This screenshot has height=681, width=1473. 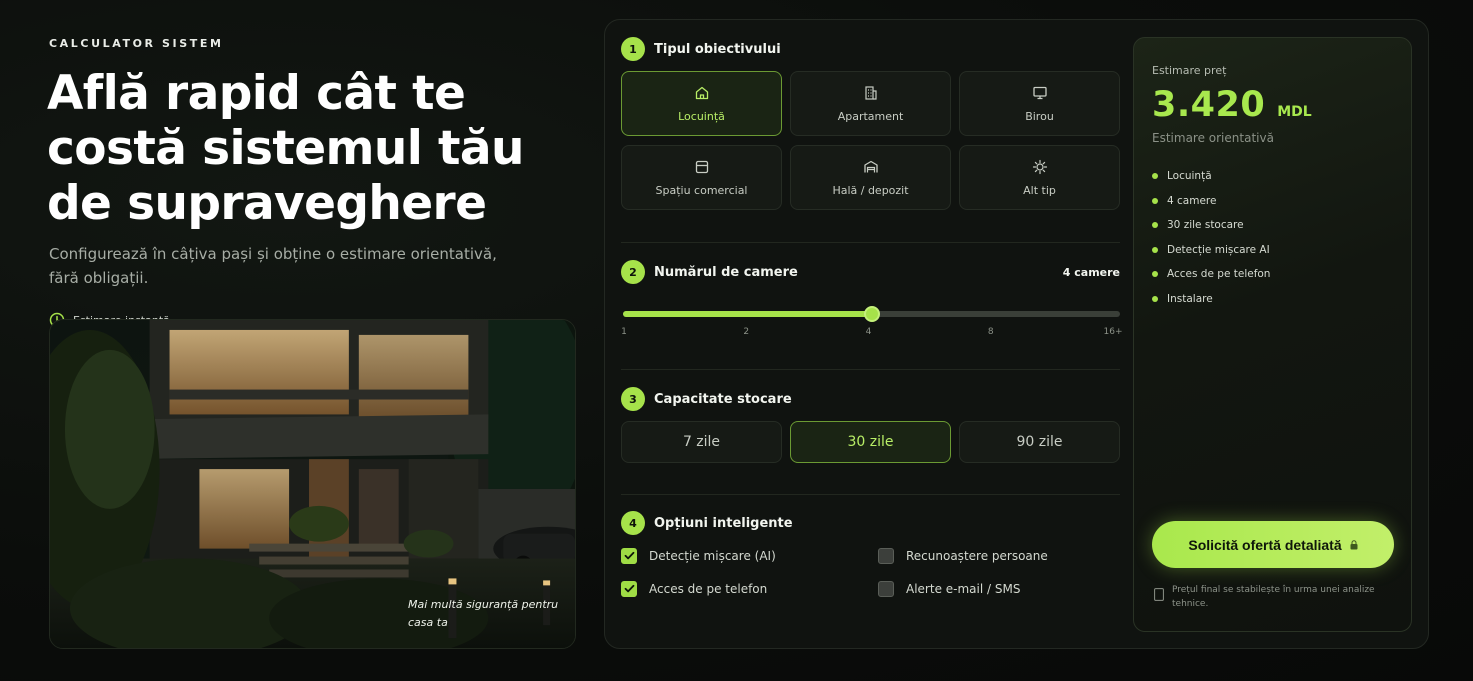 What do you see at coordinates (1039, 442) in the screenshot?
I see `storage-option-90-days: 90 zile` at bounding box center [1039, 442].